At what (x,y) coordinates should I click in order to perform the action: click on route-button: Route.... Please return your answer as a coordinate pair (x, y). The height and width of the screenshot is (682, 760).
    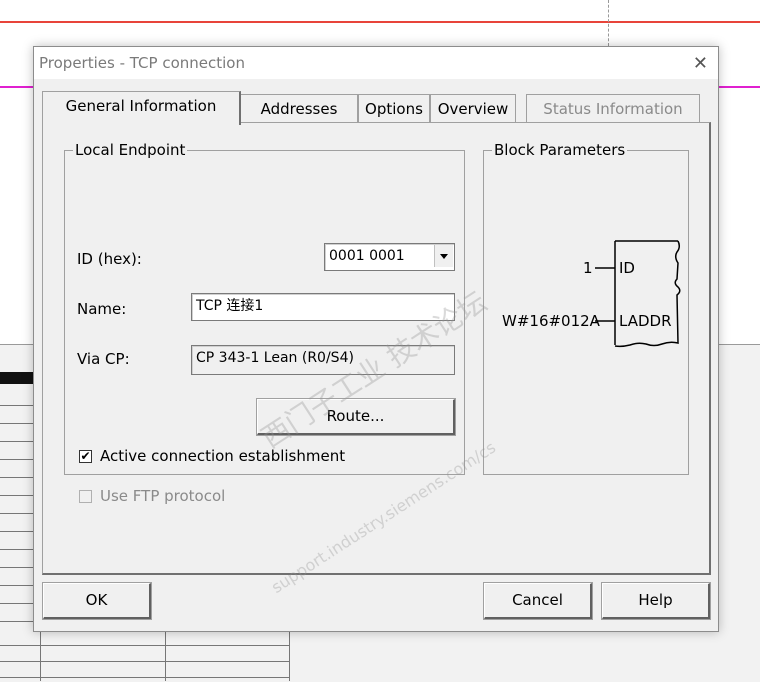
    Looking at the image, I should click on (356, 417).